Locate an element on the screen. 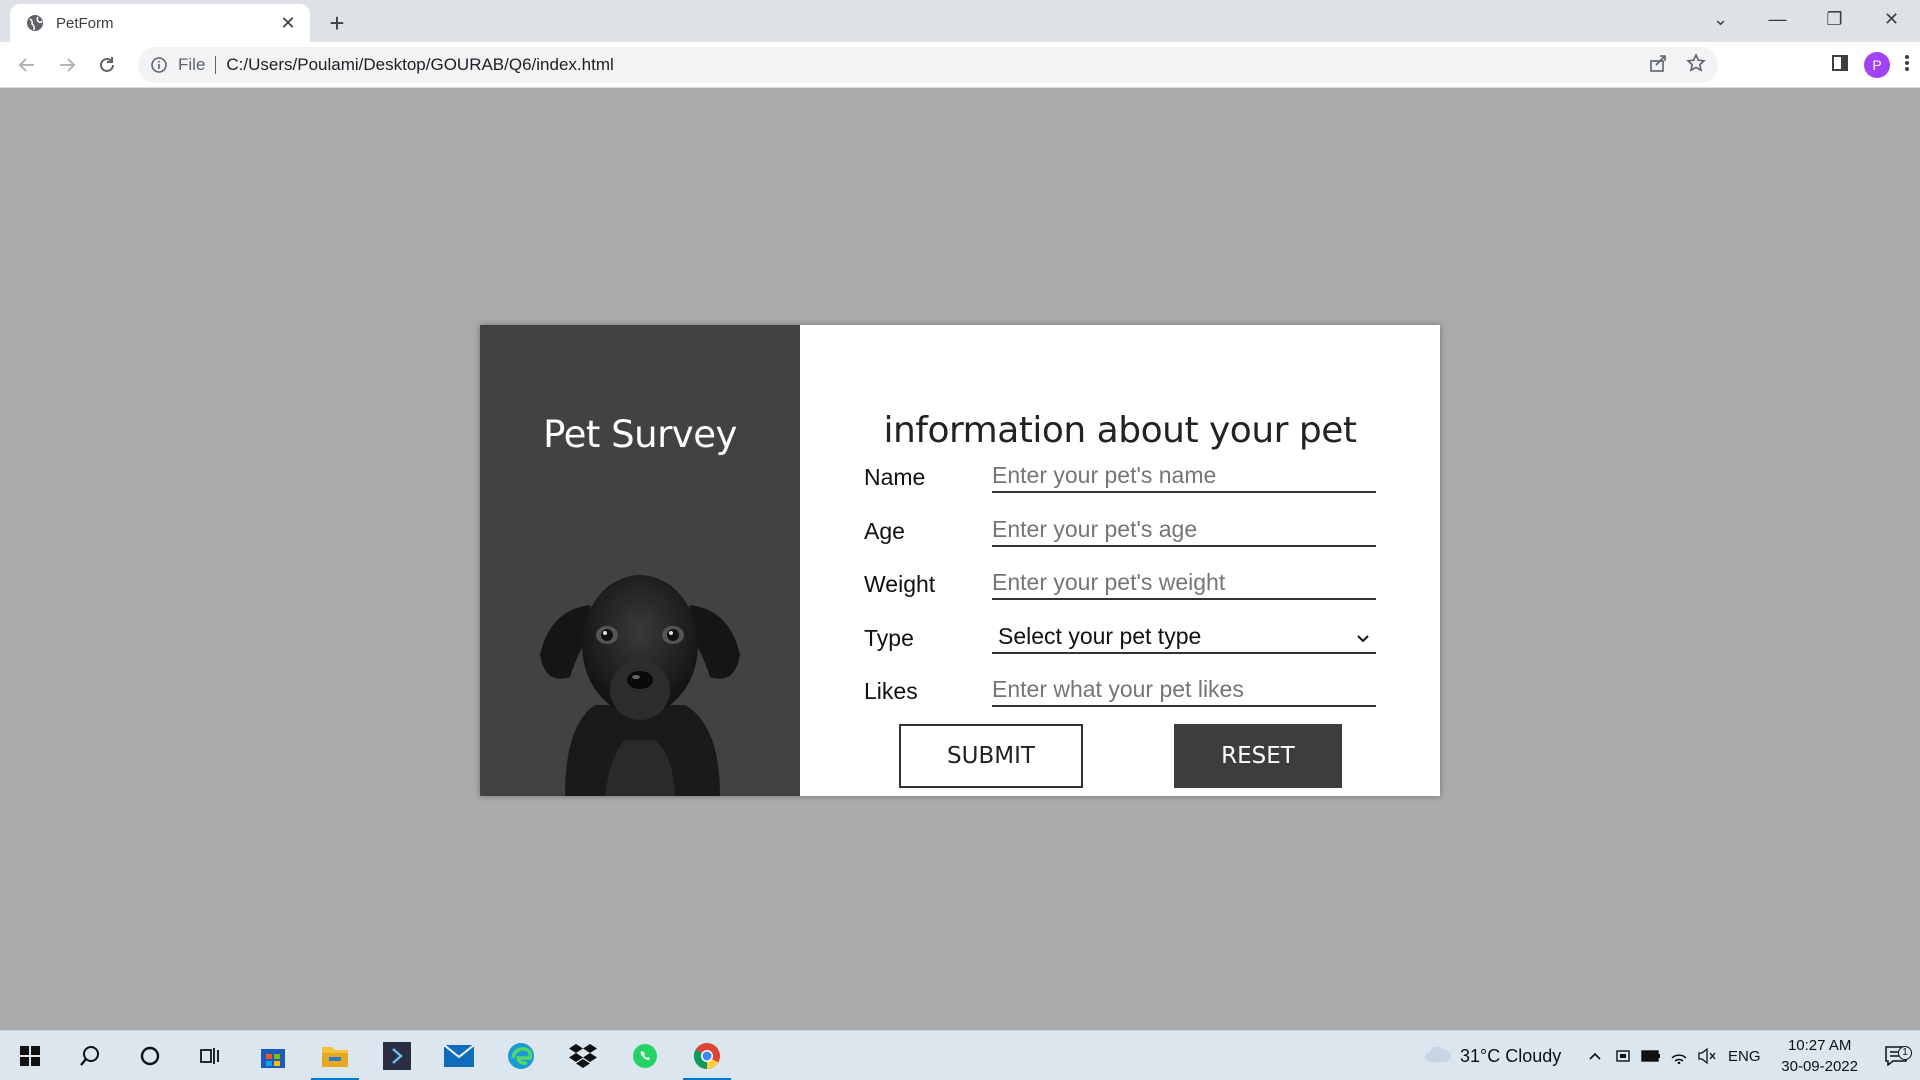 This screenshot has width=1920, height=1080. windows-taskbar: 31°C Cloudy ENG 10:27 AM 30-09-2022 1 is located at coordinates (960, 1055).